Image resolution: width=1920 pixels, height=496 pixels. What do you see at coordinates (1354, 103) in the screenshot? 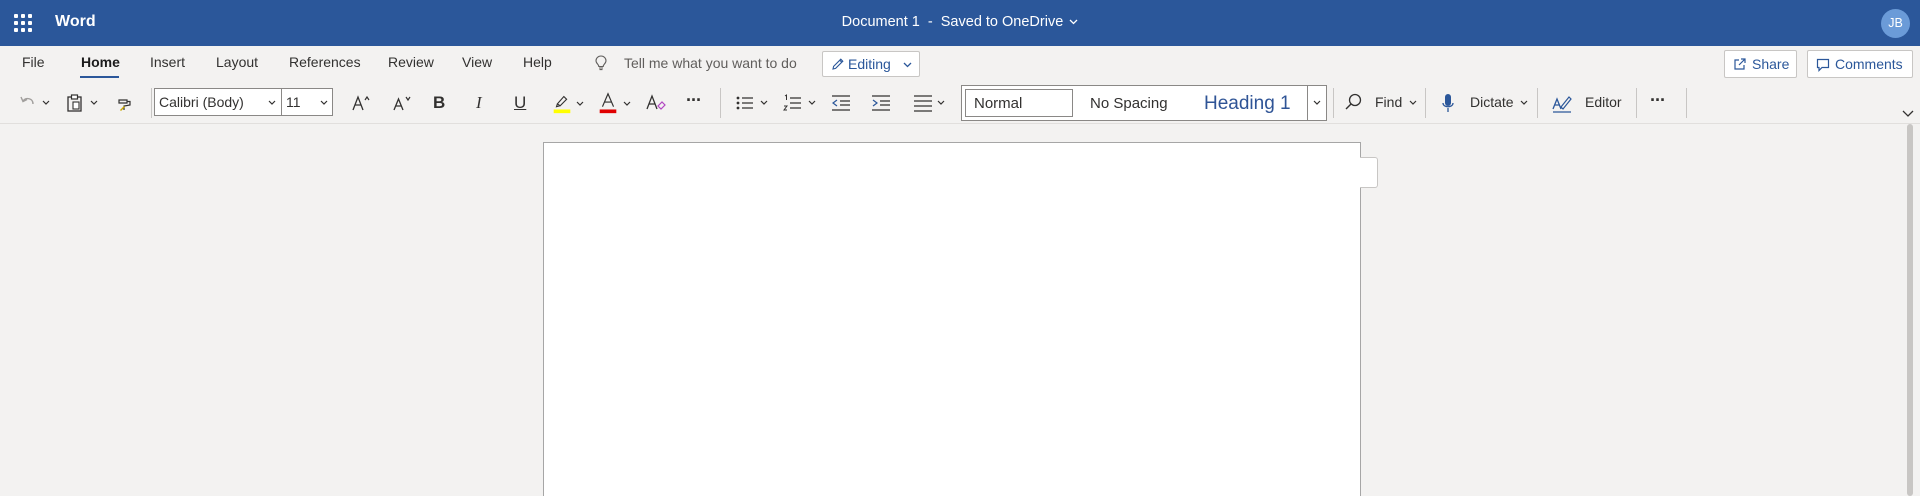
I see `search-icon` at bounding box center [1354, 103].